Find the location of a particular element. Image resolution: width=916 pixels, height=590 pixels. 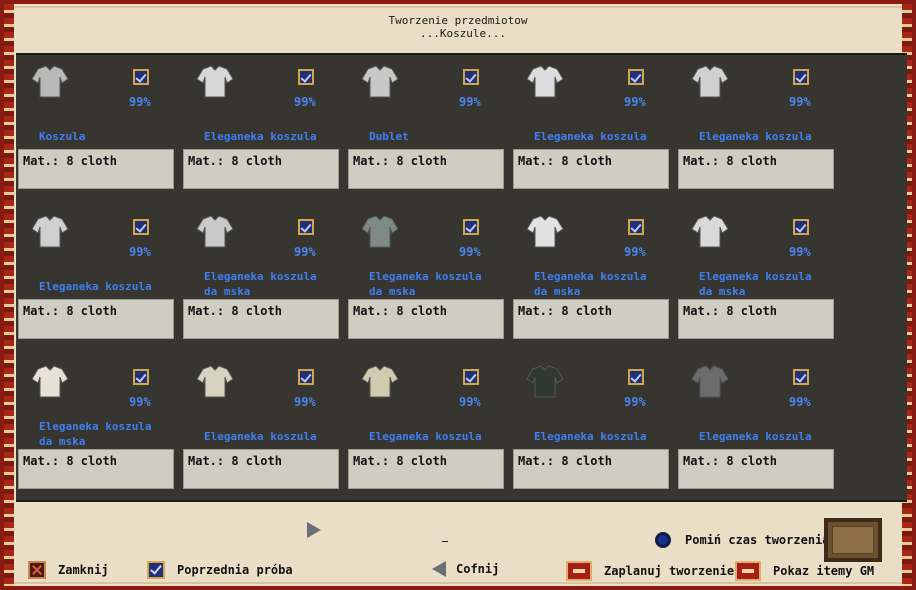

item-name: Koszula is located at coordinates (104, 136).